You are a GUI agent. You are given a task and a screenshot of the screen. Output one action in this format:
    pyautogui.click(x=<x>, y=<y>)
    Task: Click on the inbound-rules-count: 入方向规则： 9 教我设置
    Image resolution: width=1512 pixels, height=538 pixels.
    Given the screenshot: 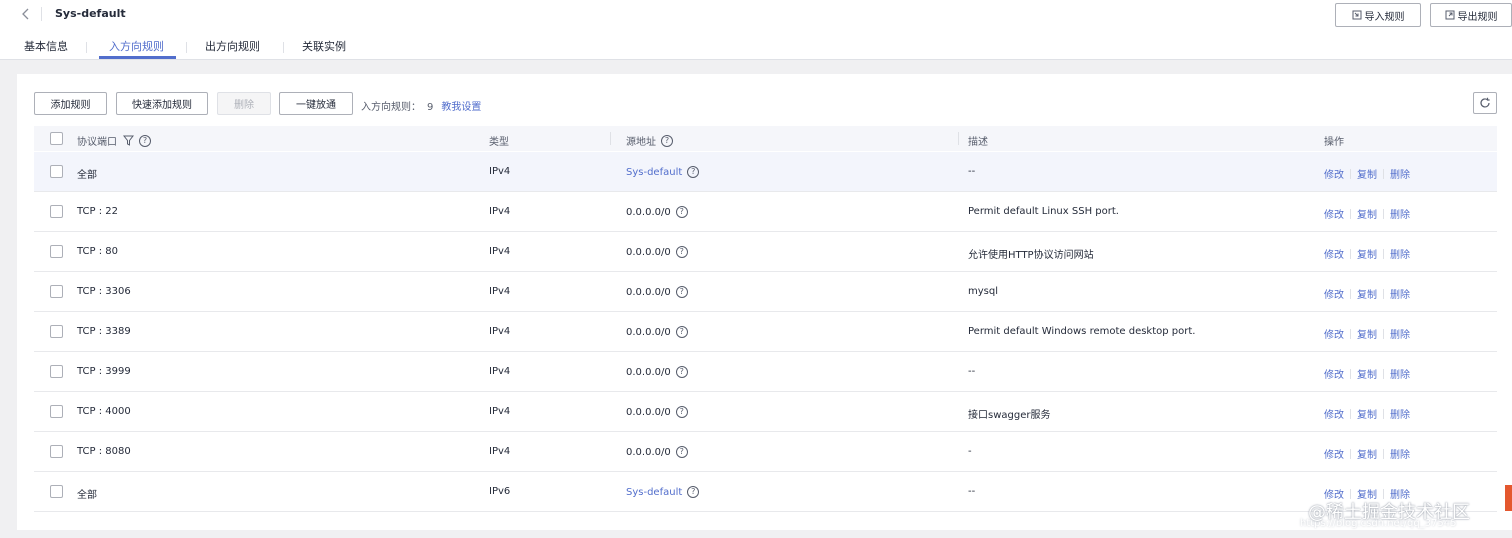 What is the action you would take?
    pyautogui.click(x=421, y=105)
    